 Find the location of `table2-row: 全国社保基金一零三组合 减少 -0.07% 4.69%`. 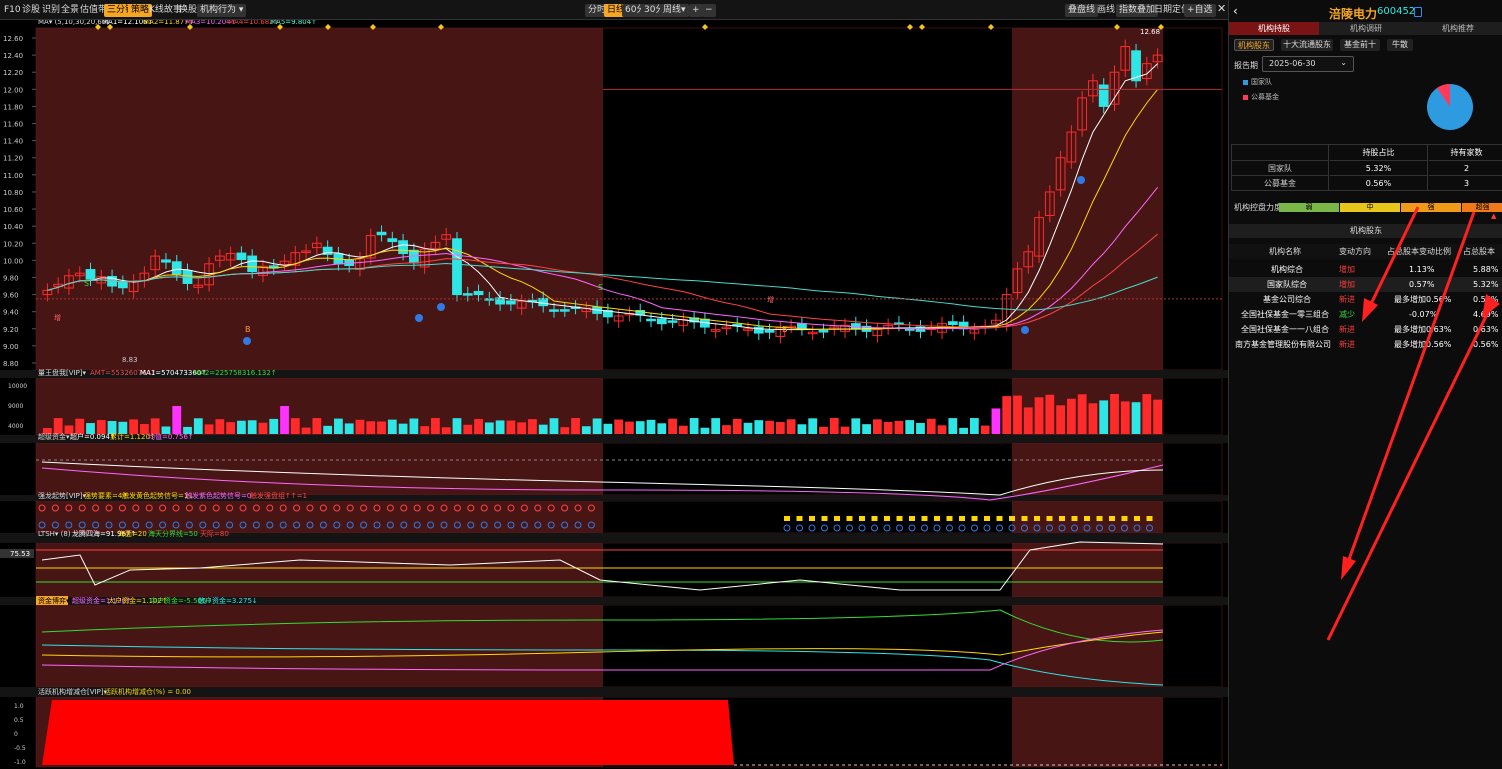

table2-row: 全国社保基金一零三组合 减少 -0.07% 4.69% is located at coordinates (1365, 314).